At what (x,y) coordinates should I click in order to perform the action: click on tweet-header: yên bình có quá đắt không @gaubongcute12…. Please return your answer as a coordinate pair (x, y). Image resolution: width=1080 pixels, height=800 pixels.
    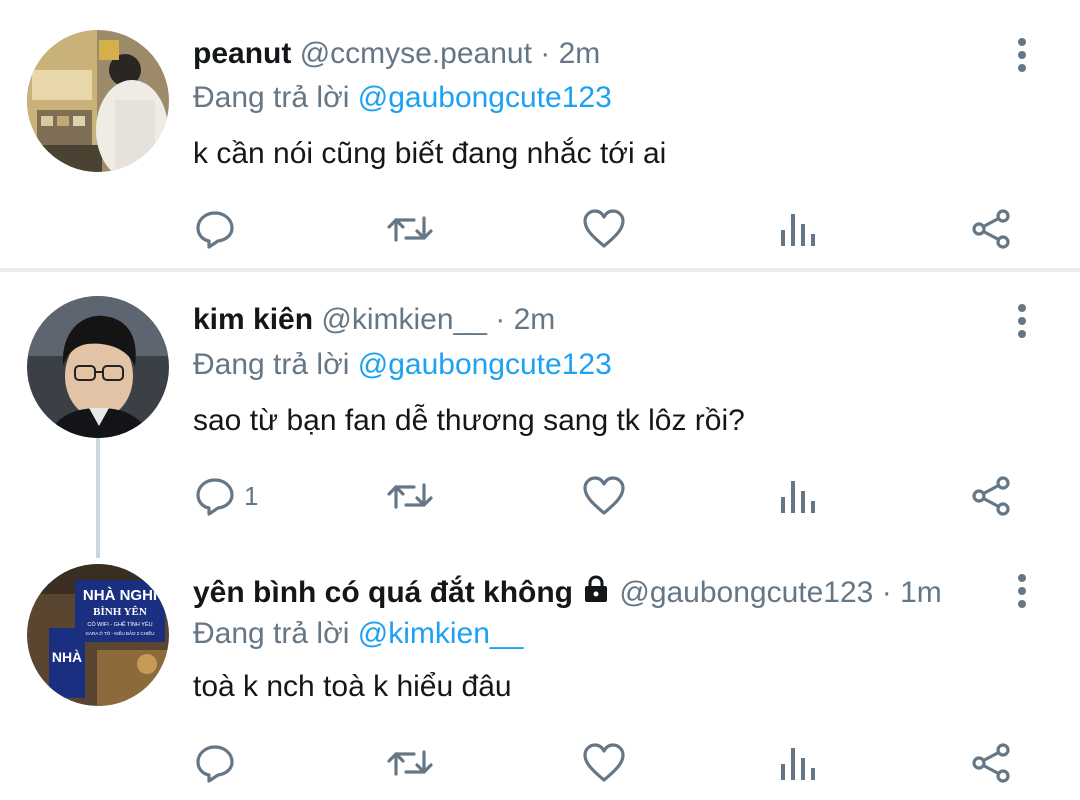
    Looking at the image, I should click on (567, 593).